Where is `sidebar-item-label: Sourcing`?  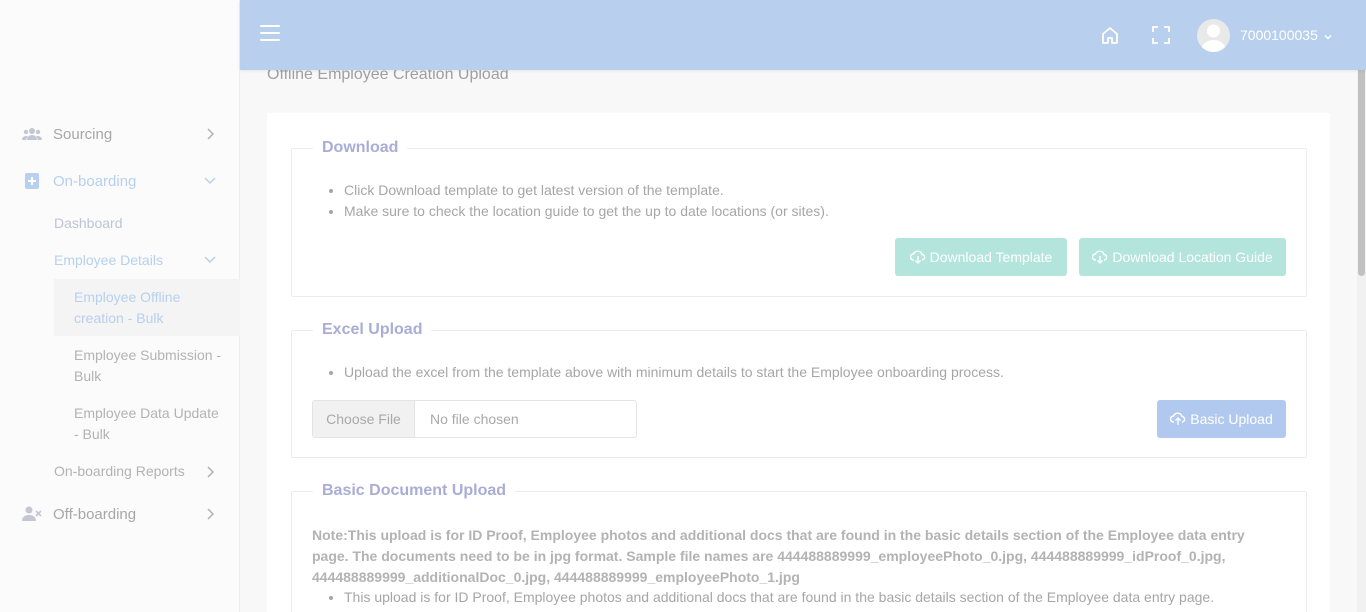 sidebar-item-label: Sourcing is located at coordinates (83, 134).